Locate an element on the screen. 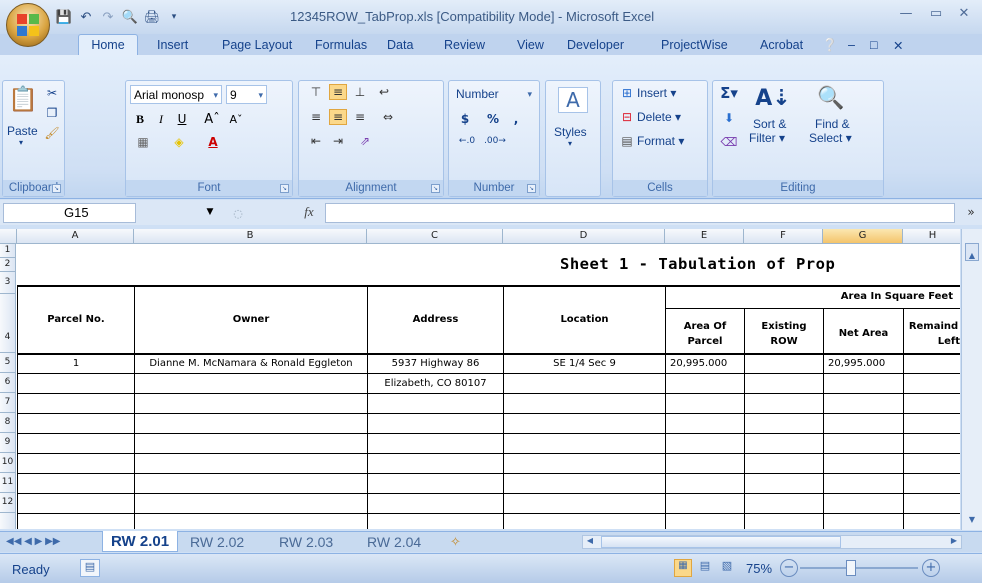 The image size is (982, 583). column-header-d: D is located at coordinates (584, 236).